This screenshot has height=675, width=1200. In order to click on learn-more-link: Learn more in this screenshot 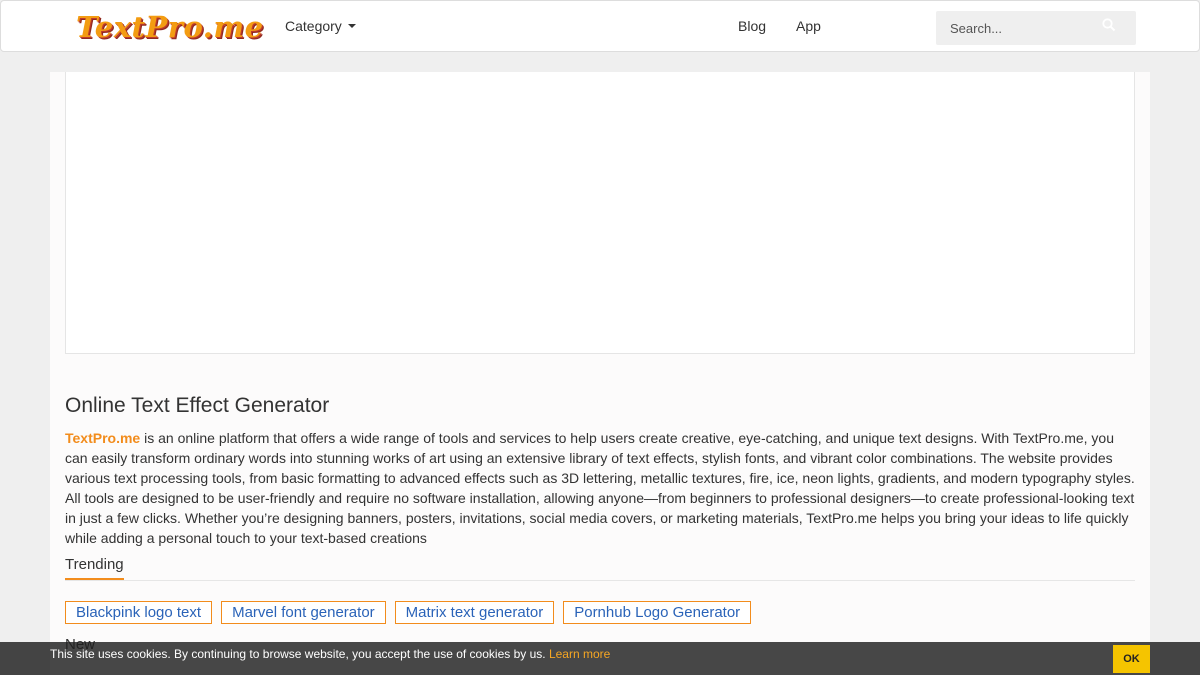, I will do `click(579, 654)`.